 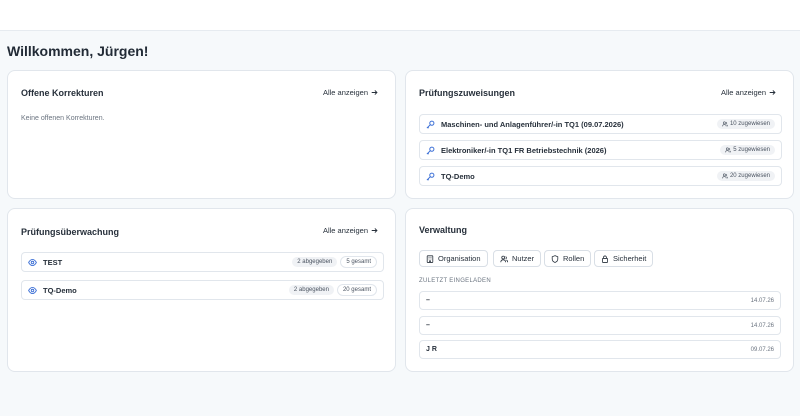 I want to click on rollen-button: Rollen, so click(x=568, y=258).